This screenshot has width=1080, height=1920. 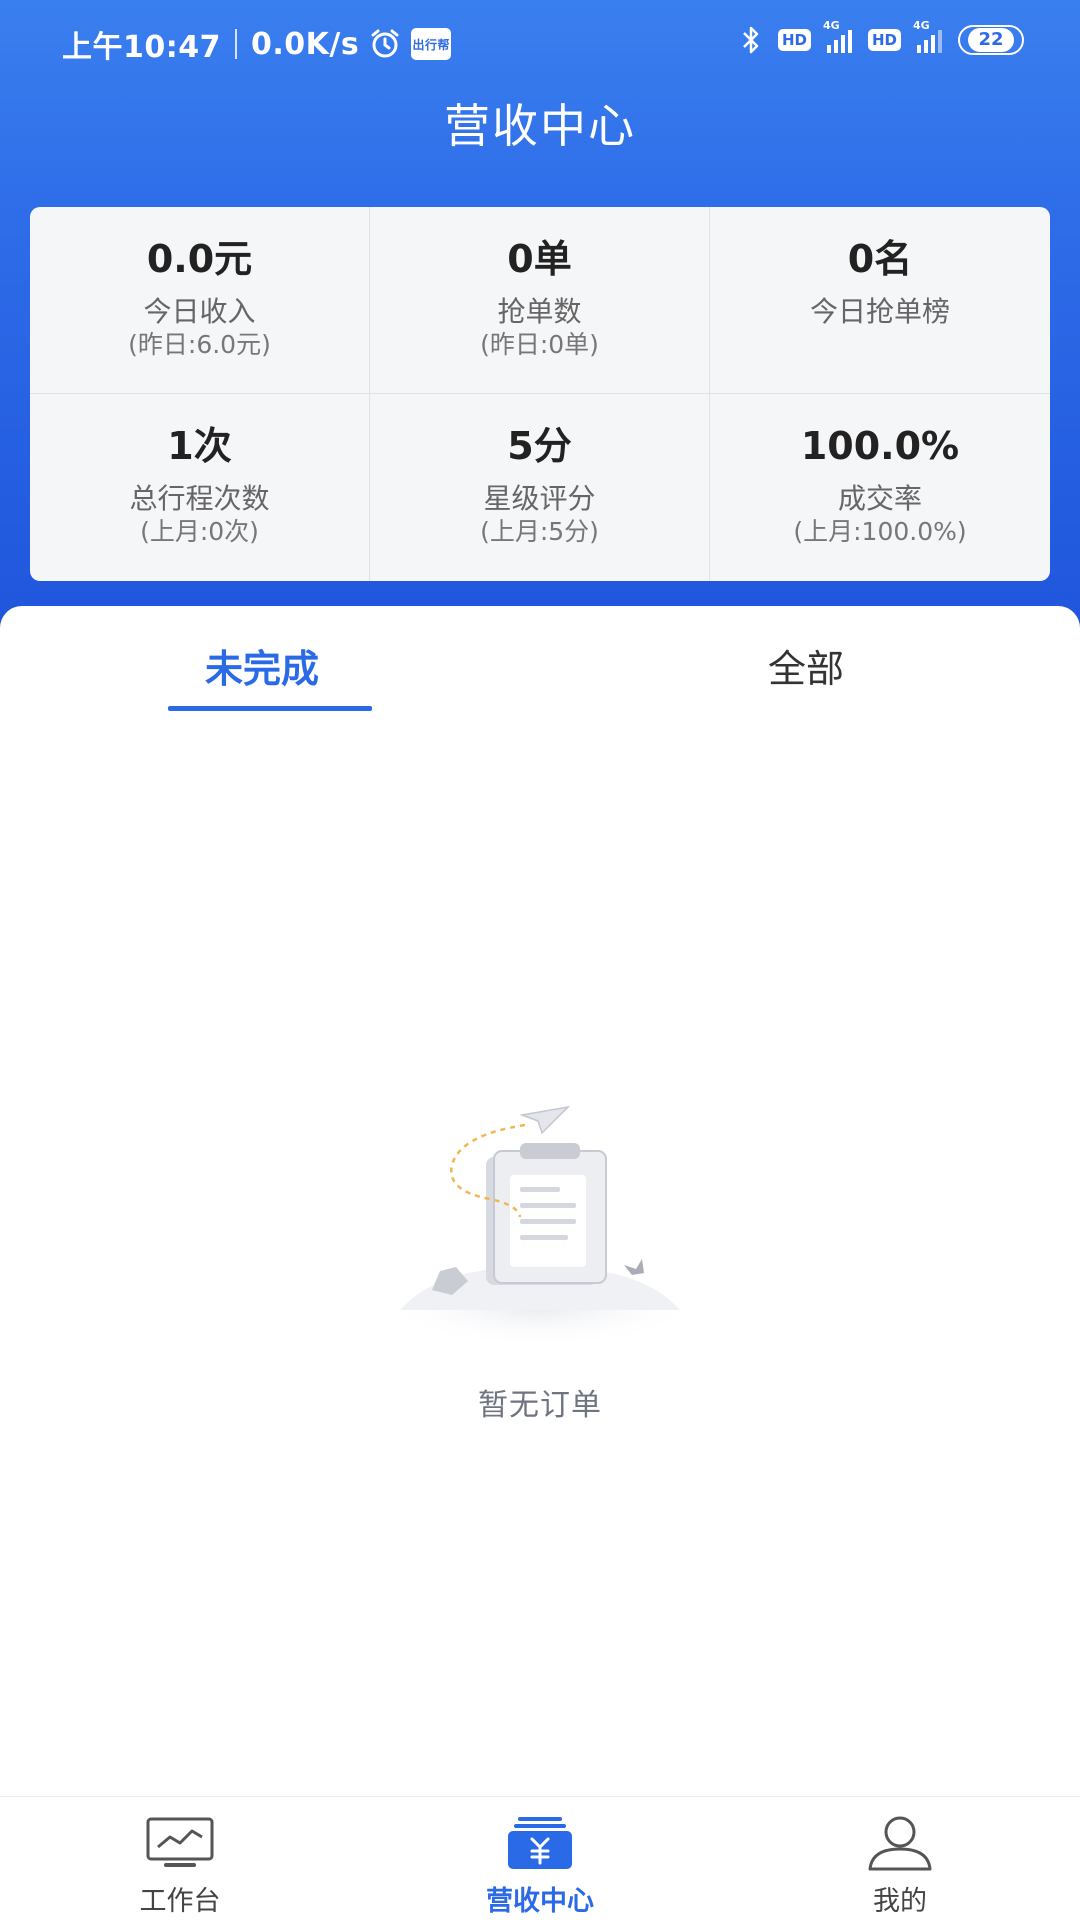 I want to click on network-speed: 0.0K/s, so click(x=305, y=44).